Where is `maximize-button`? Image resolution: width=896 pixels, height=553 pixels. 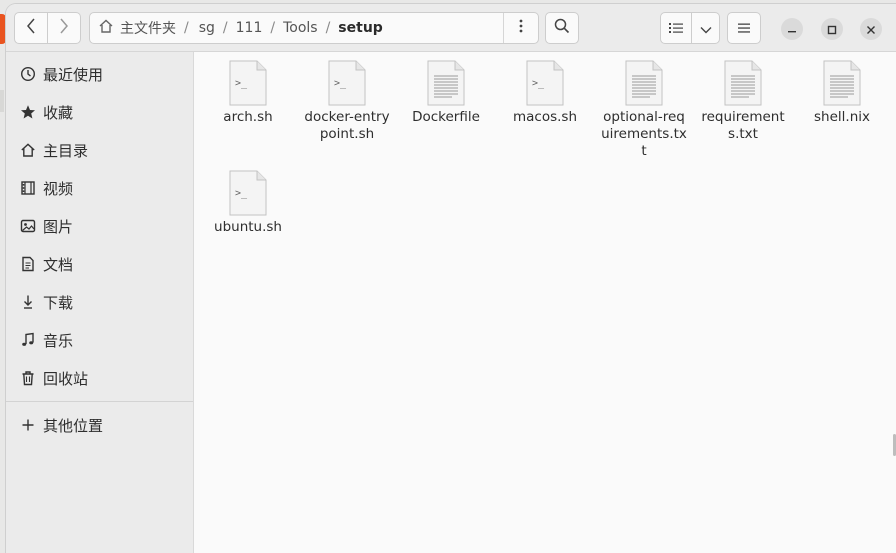
maximize-button is located at coordinates (832, 29).